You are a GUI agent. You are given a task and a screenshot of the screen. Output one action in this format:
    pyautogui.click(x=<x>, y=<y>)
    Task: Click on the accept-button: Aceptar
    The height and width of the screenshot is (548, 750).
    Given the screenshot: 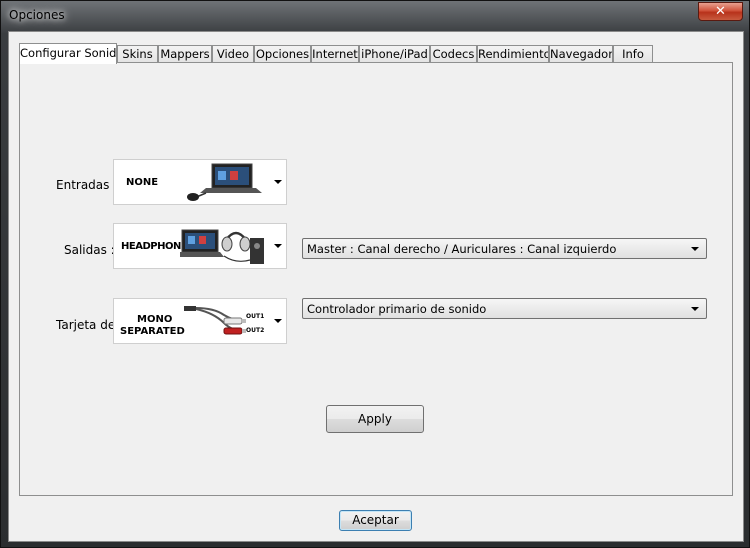 What is the action you would take?
    pyautogui.click(x=375, y=520)
    